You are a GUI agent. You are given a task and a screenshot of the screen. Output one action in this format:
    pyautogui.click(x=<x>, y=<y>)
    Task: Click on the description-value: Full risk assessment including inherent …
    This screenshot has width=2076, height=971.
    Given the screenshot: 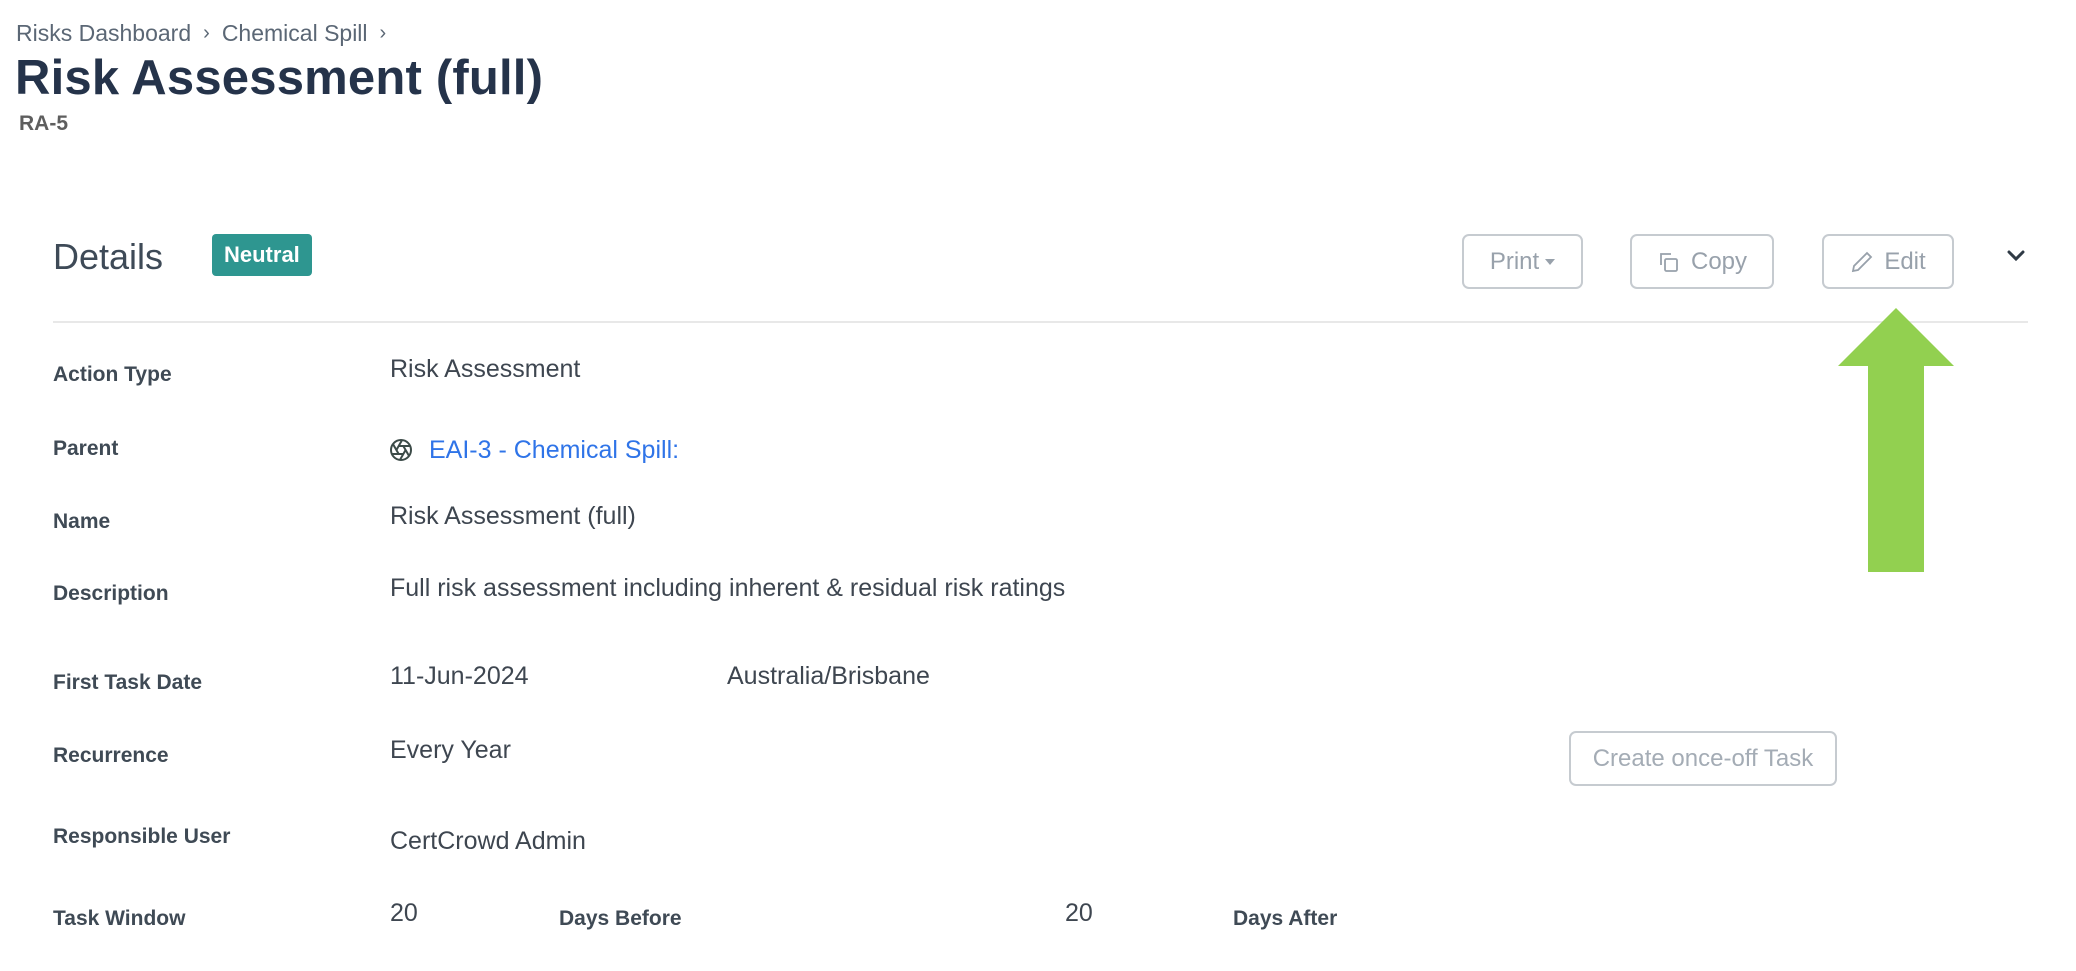 What is the action you would take?
    pyautogui.click(x=728, y=588)
    